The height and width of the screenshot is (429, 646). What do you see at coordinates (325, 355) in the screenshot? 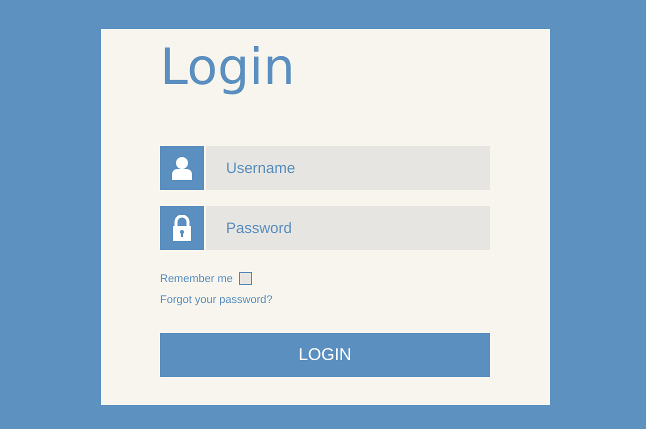
I see `login-button: LOGIN` at bounding box center [325, 355].